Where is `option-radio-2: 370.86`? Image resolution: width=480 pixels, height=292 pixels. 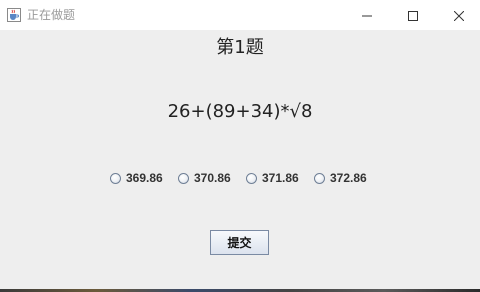
option-radio-2: 370.86 is located at coordinates (204, 178).